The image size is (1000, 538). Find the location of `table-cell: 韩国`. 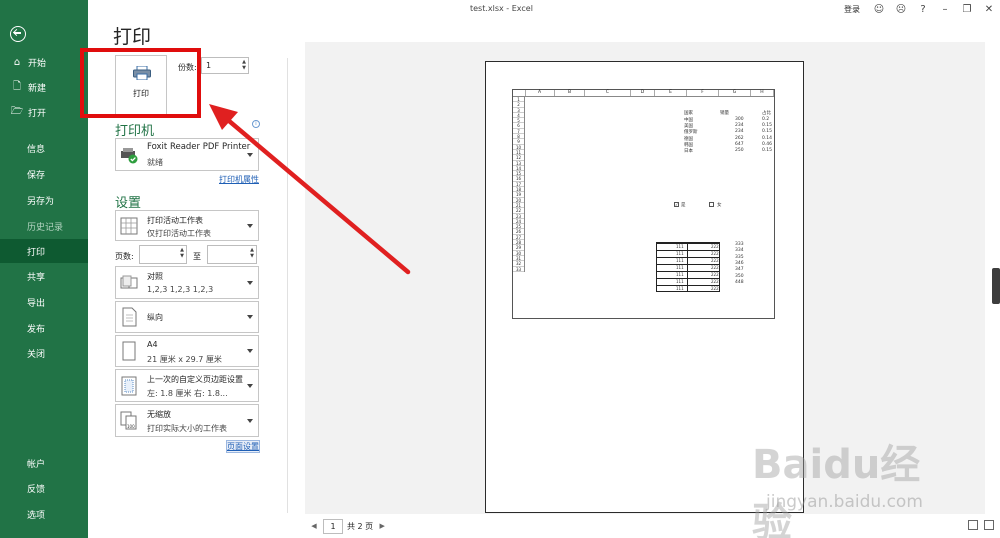

table-cell: 韩国 is located at coordinates (688, 145).